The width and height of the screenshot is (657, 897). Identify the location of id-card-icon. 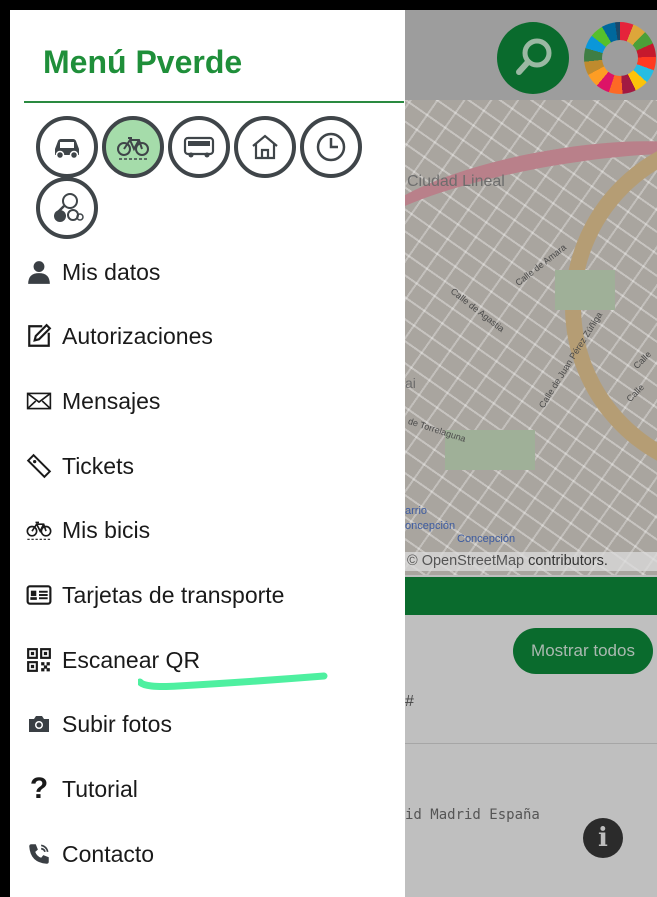
(39, 595).